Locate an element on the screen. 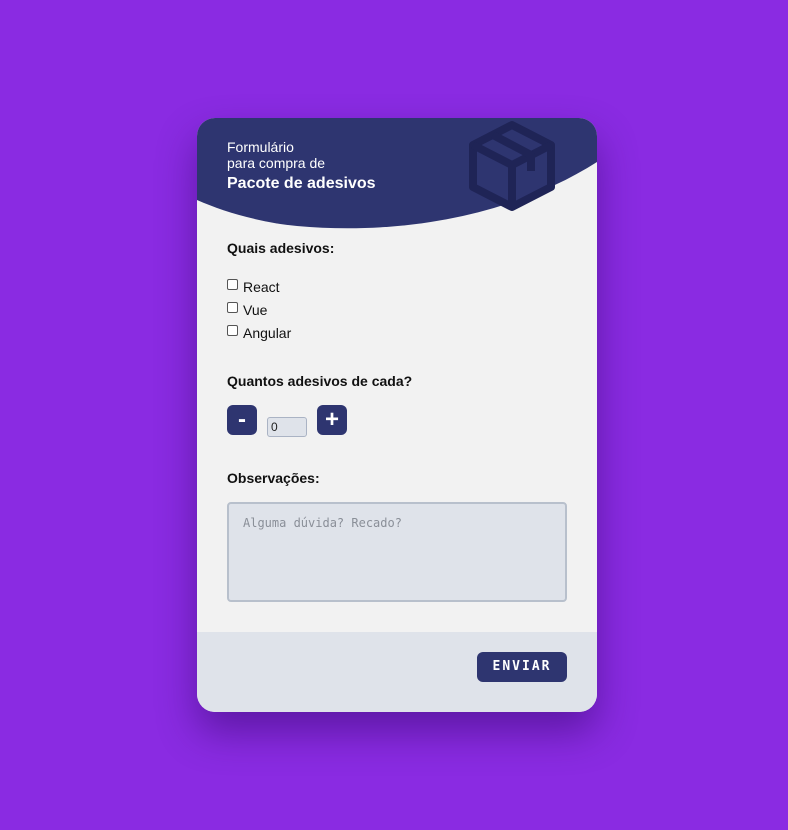 This screenshot has width=788, height=830. decrement-button: - is located at coordinates (242, 420).